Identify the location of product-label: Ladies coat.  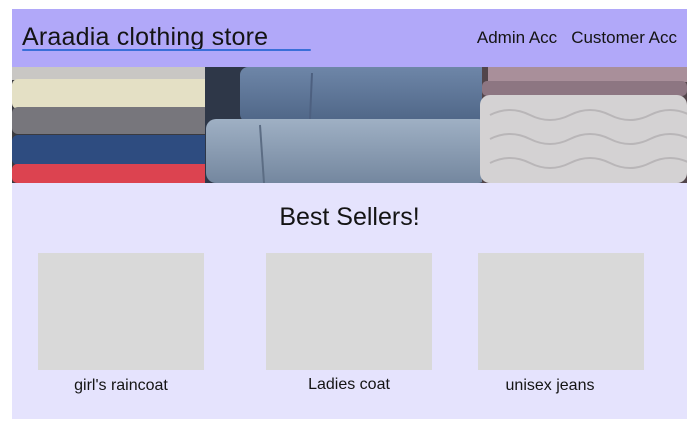
(349, 385).